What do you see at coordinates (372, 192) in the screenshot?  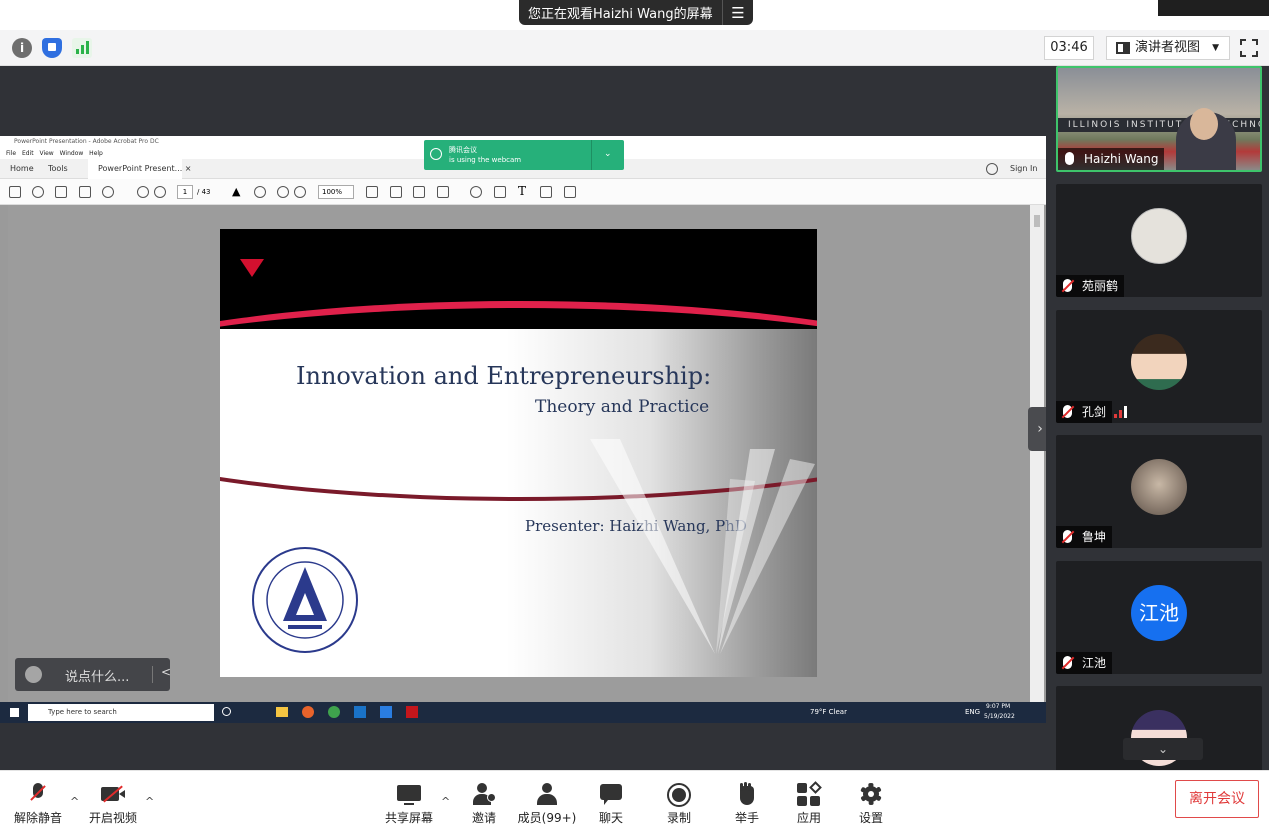 I see `fit-page-icon` at bounding box center [372, 192].